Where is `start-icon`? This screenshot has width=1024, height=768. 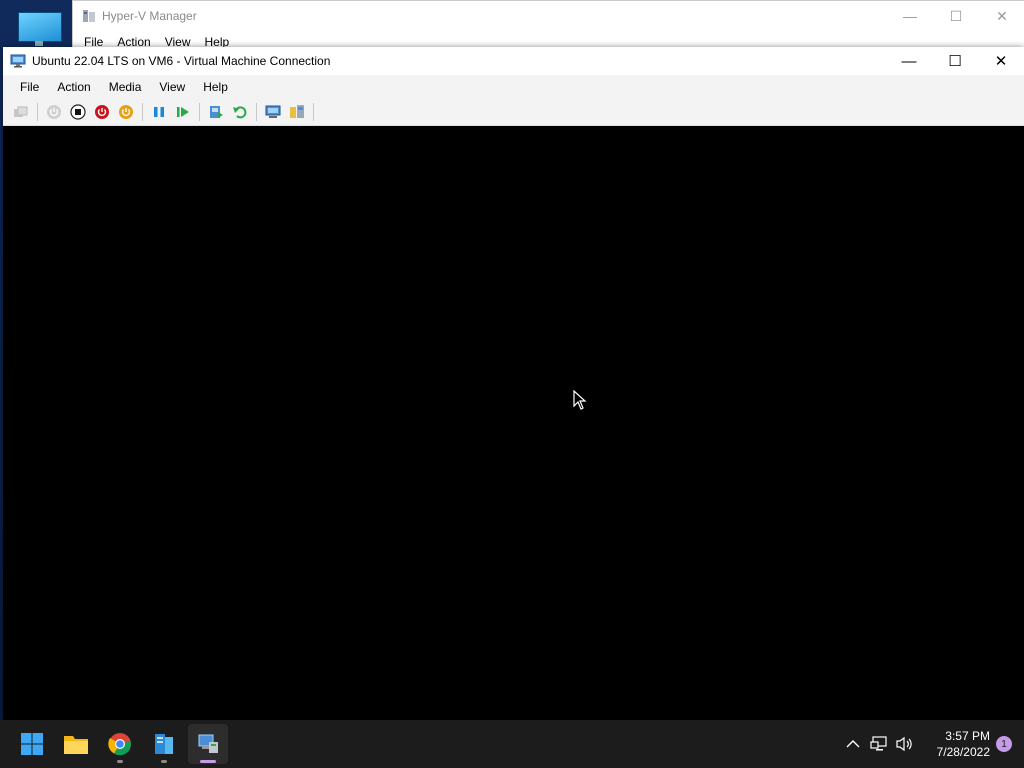 start-icon is located at coordinates (54, 112).